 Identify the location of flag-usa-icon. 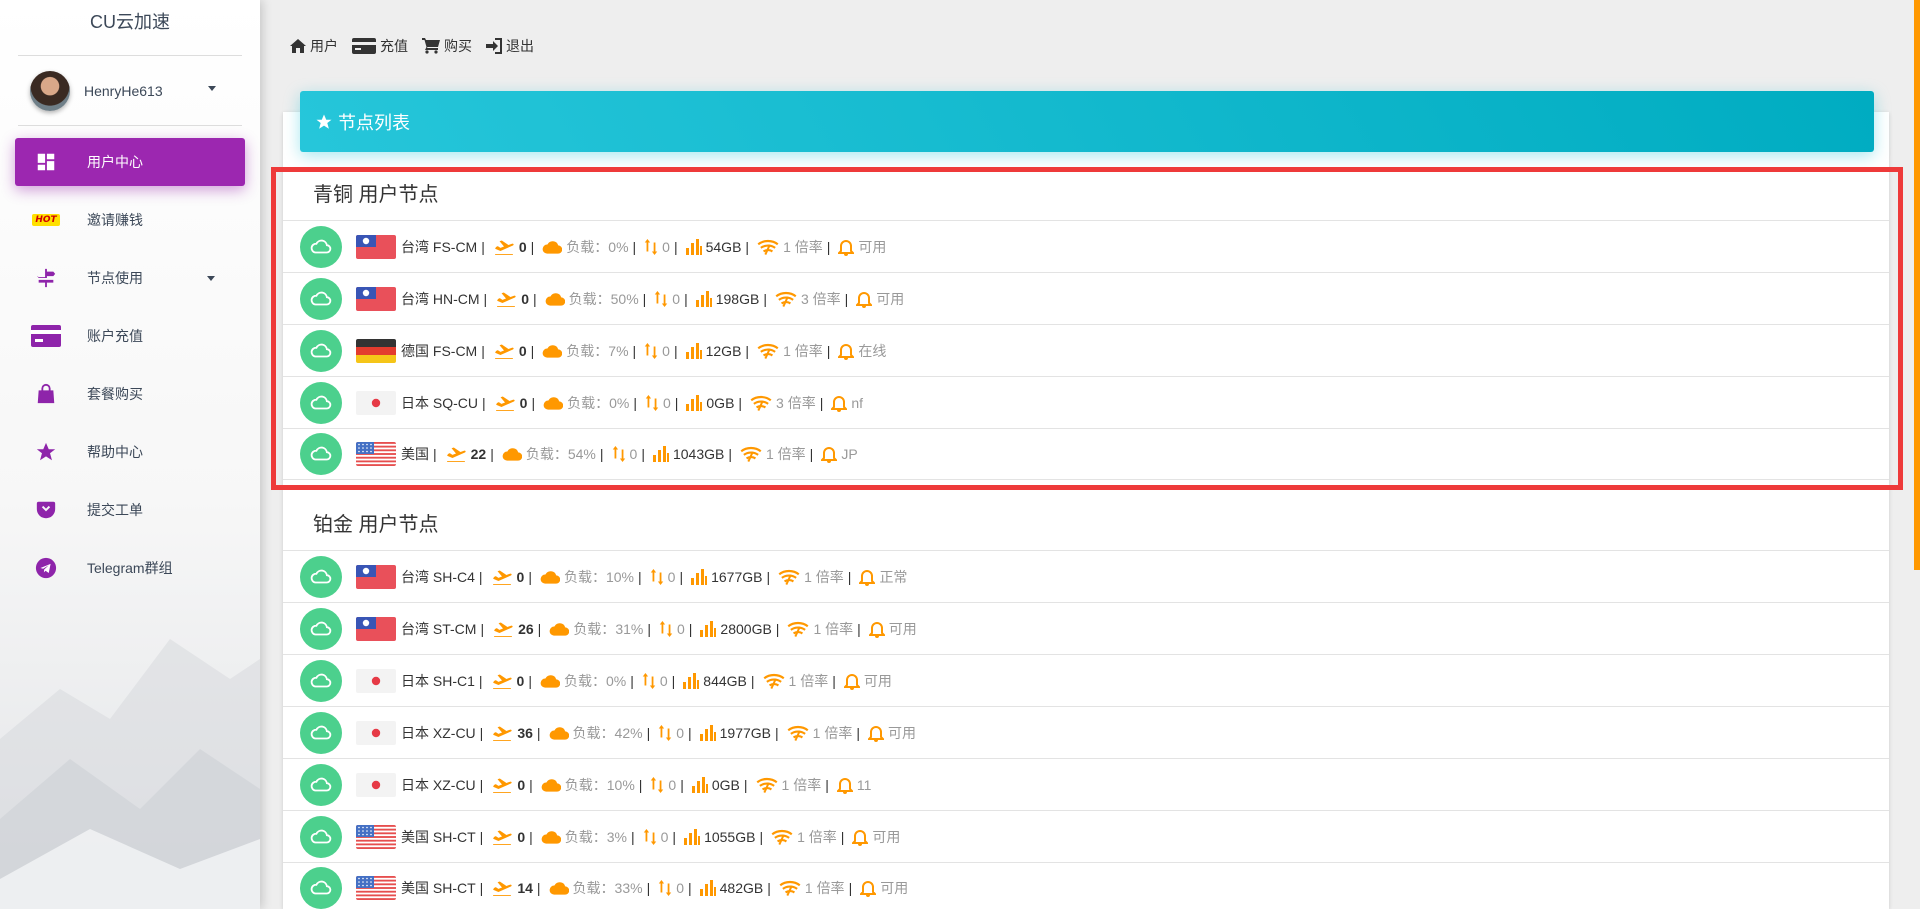
(376, 836).